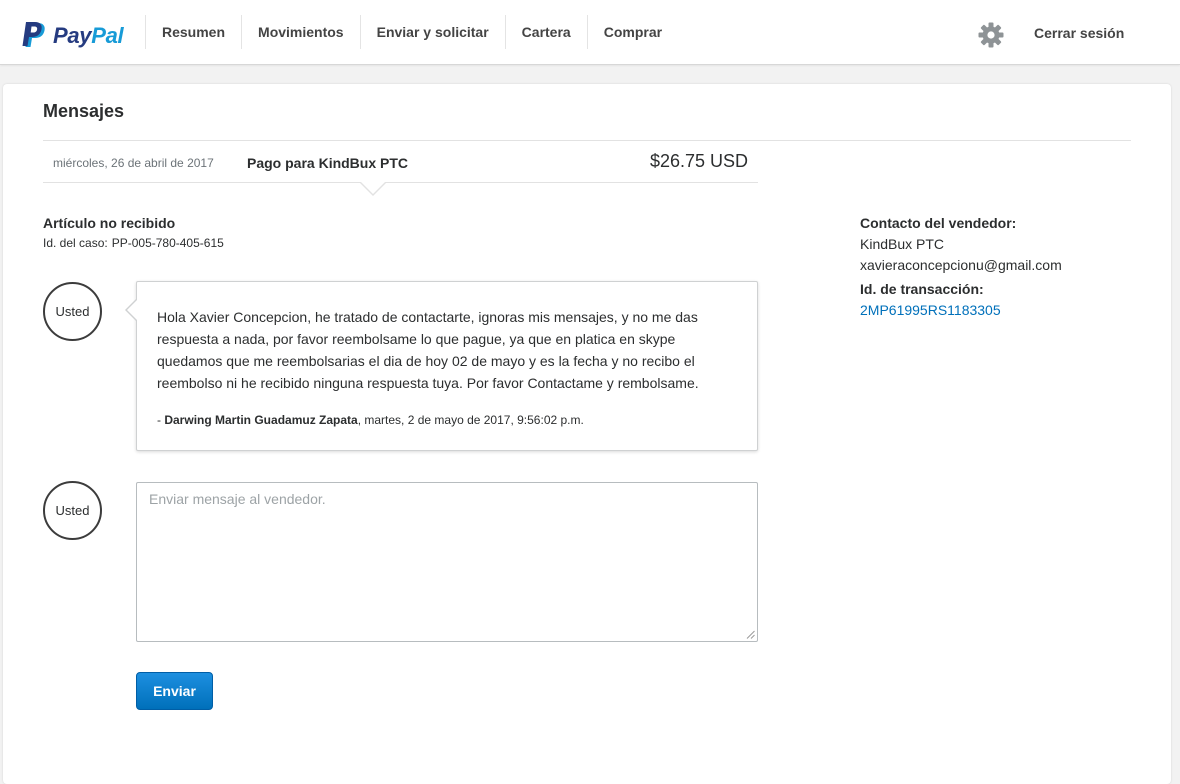 The image size is (1180, 784). What do you see at coordinates (167, 243) in the screenshot?
I see `case-id-value: PP-005-780-405-615` at bounding box center [167, 243].